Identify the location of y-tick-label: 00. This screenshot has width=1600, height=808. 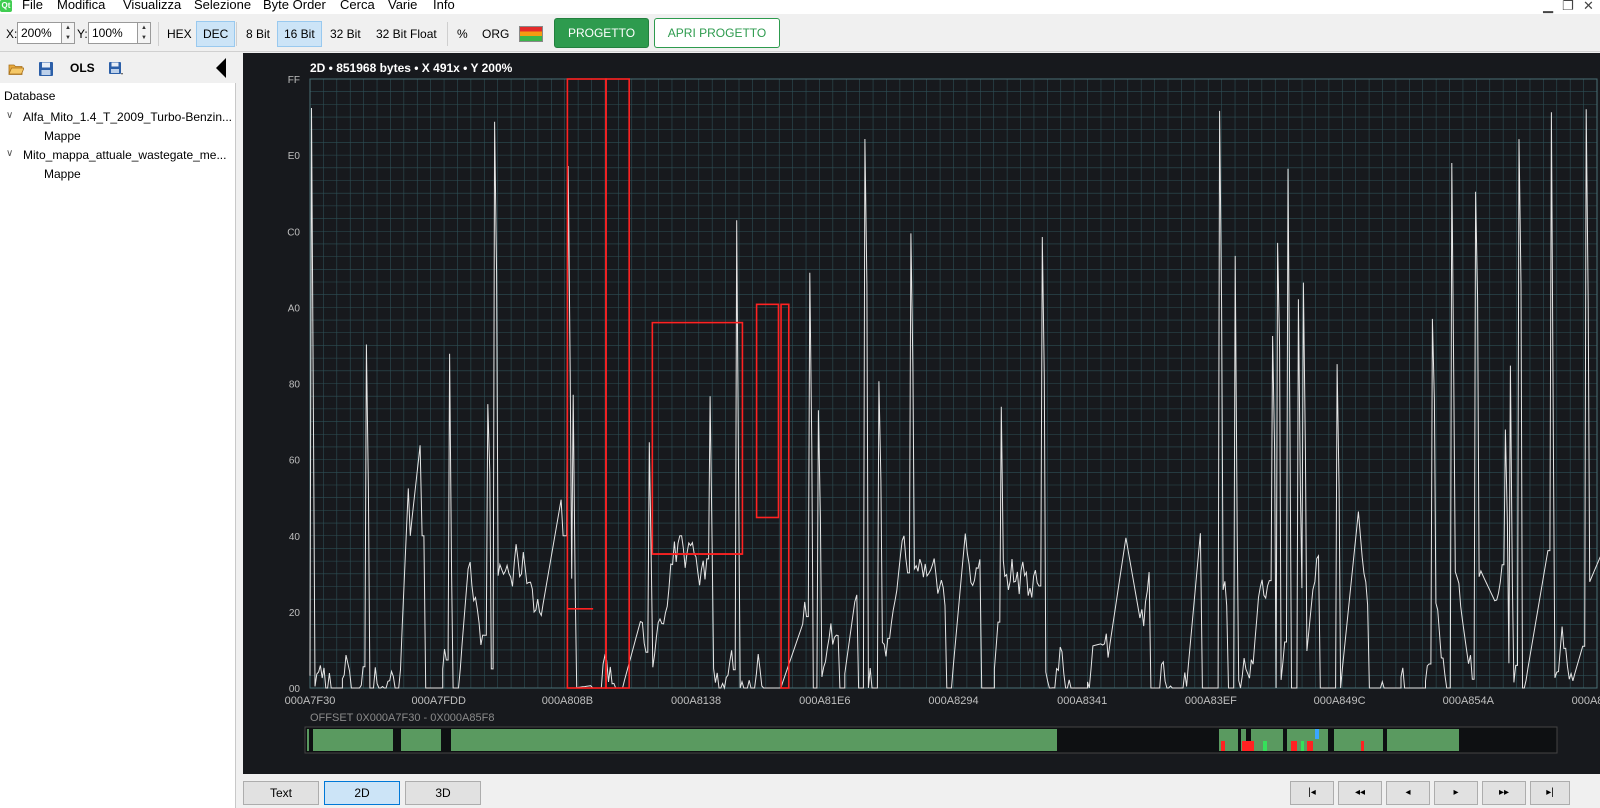
(295, 689).